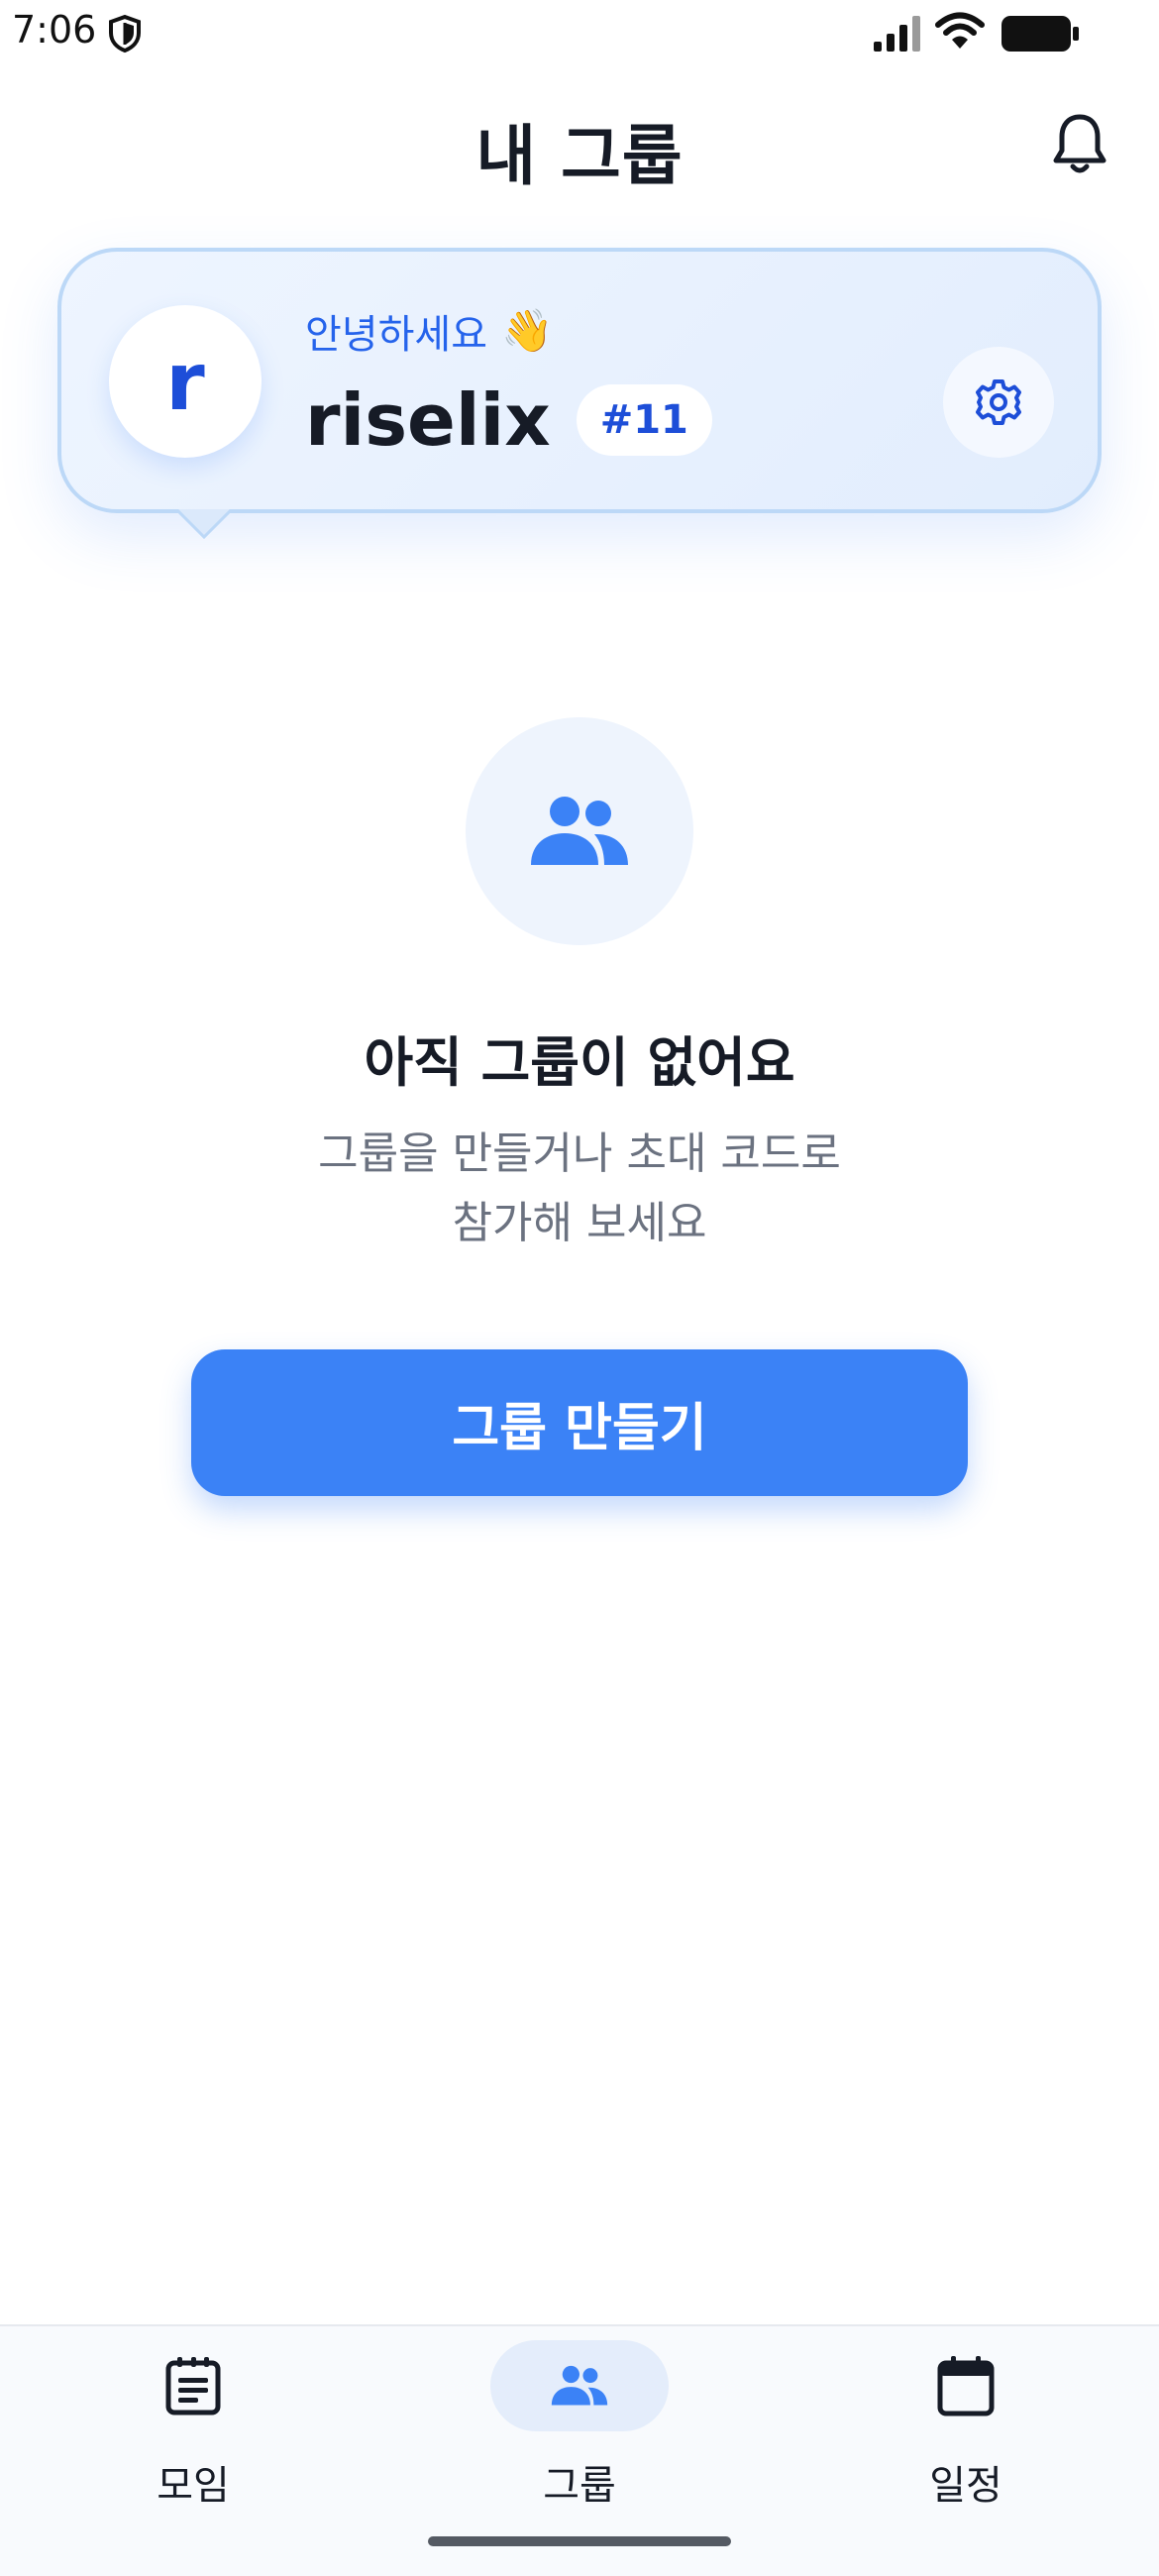 Image resolution: width=1159 pixels, height=2576 pixels. What do you see at coordinates (204, 524) in the screenshot?
I see `card-tail` at bounding box center [204, 524].